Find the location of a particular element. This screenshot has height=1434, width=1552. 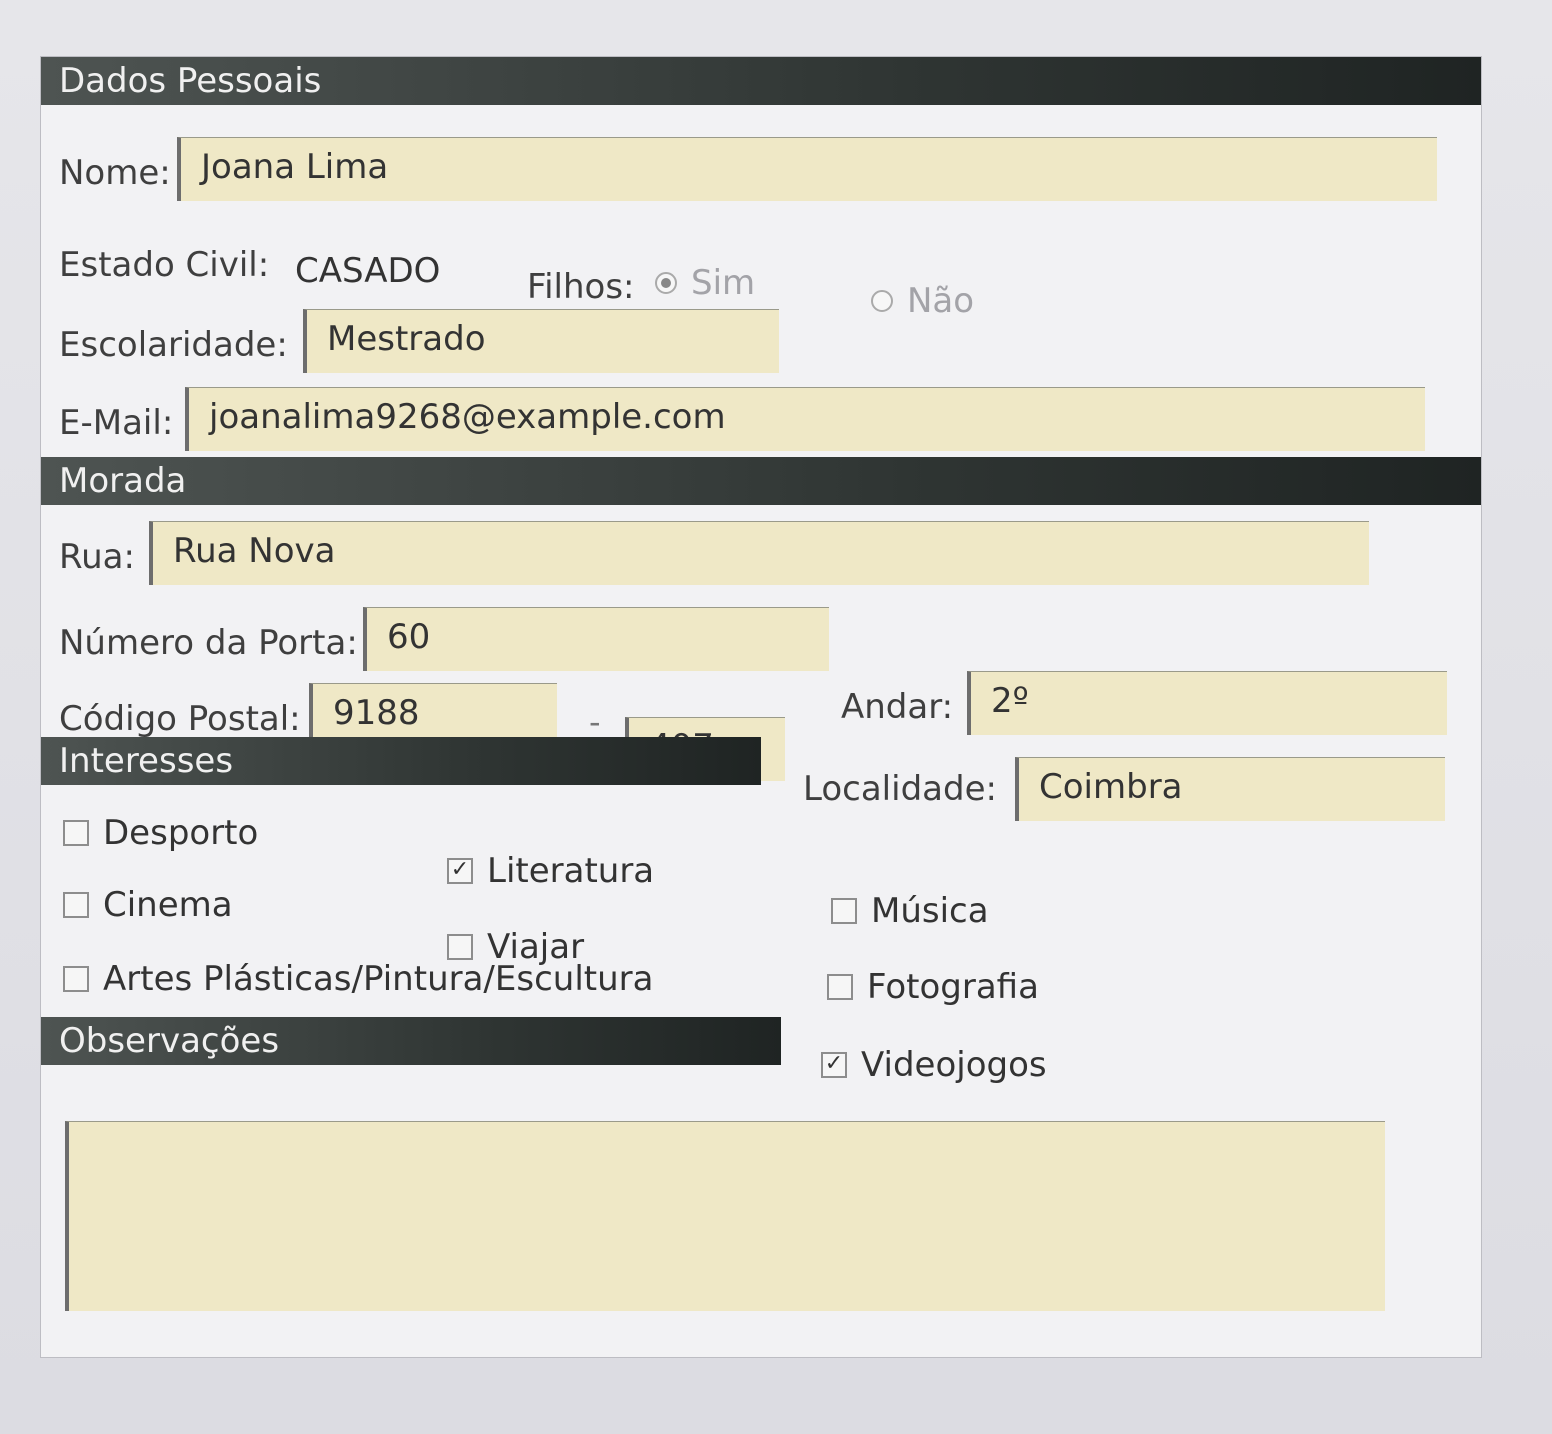

section-header-interests: Interesses is located at coordinates (401, 761).